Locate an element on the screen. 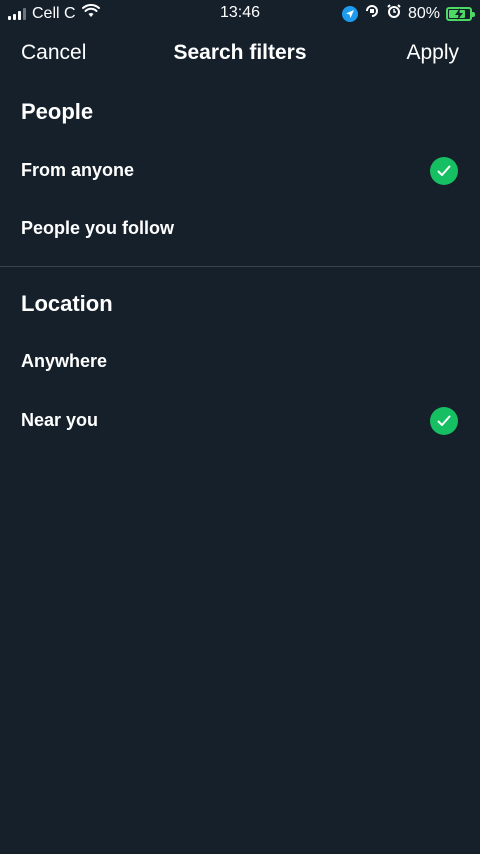  nav-bar: Cancel Search filters Apply is located at coordinates (240, 54).